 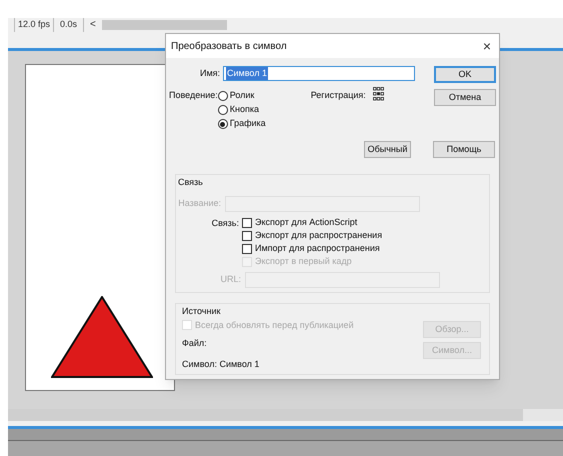 What do you see at coordinates (317, 249) in the screenshot?
I see `linkage-option-label: Импорт для распространения` at bounding box center [317, 249].